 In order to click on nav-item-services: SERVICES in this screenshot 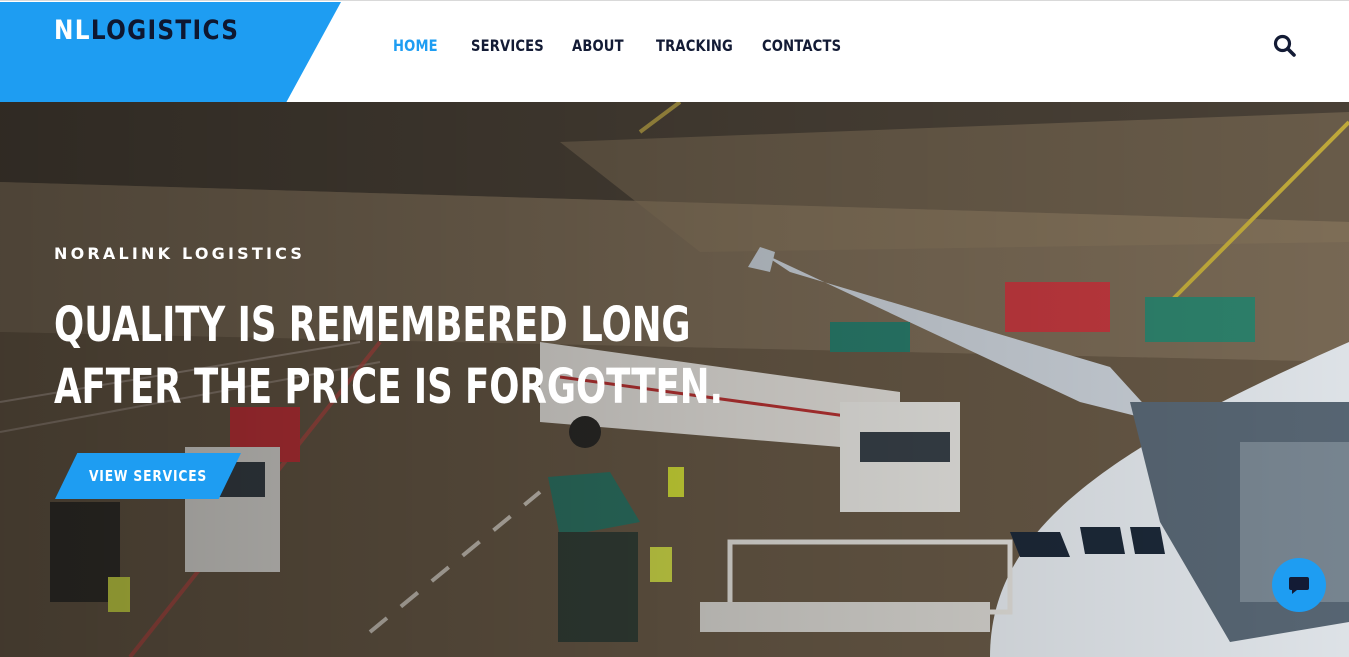, I will do `click(512, 45)`.